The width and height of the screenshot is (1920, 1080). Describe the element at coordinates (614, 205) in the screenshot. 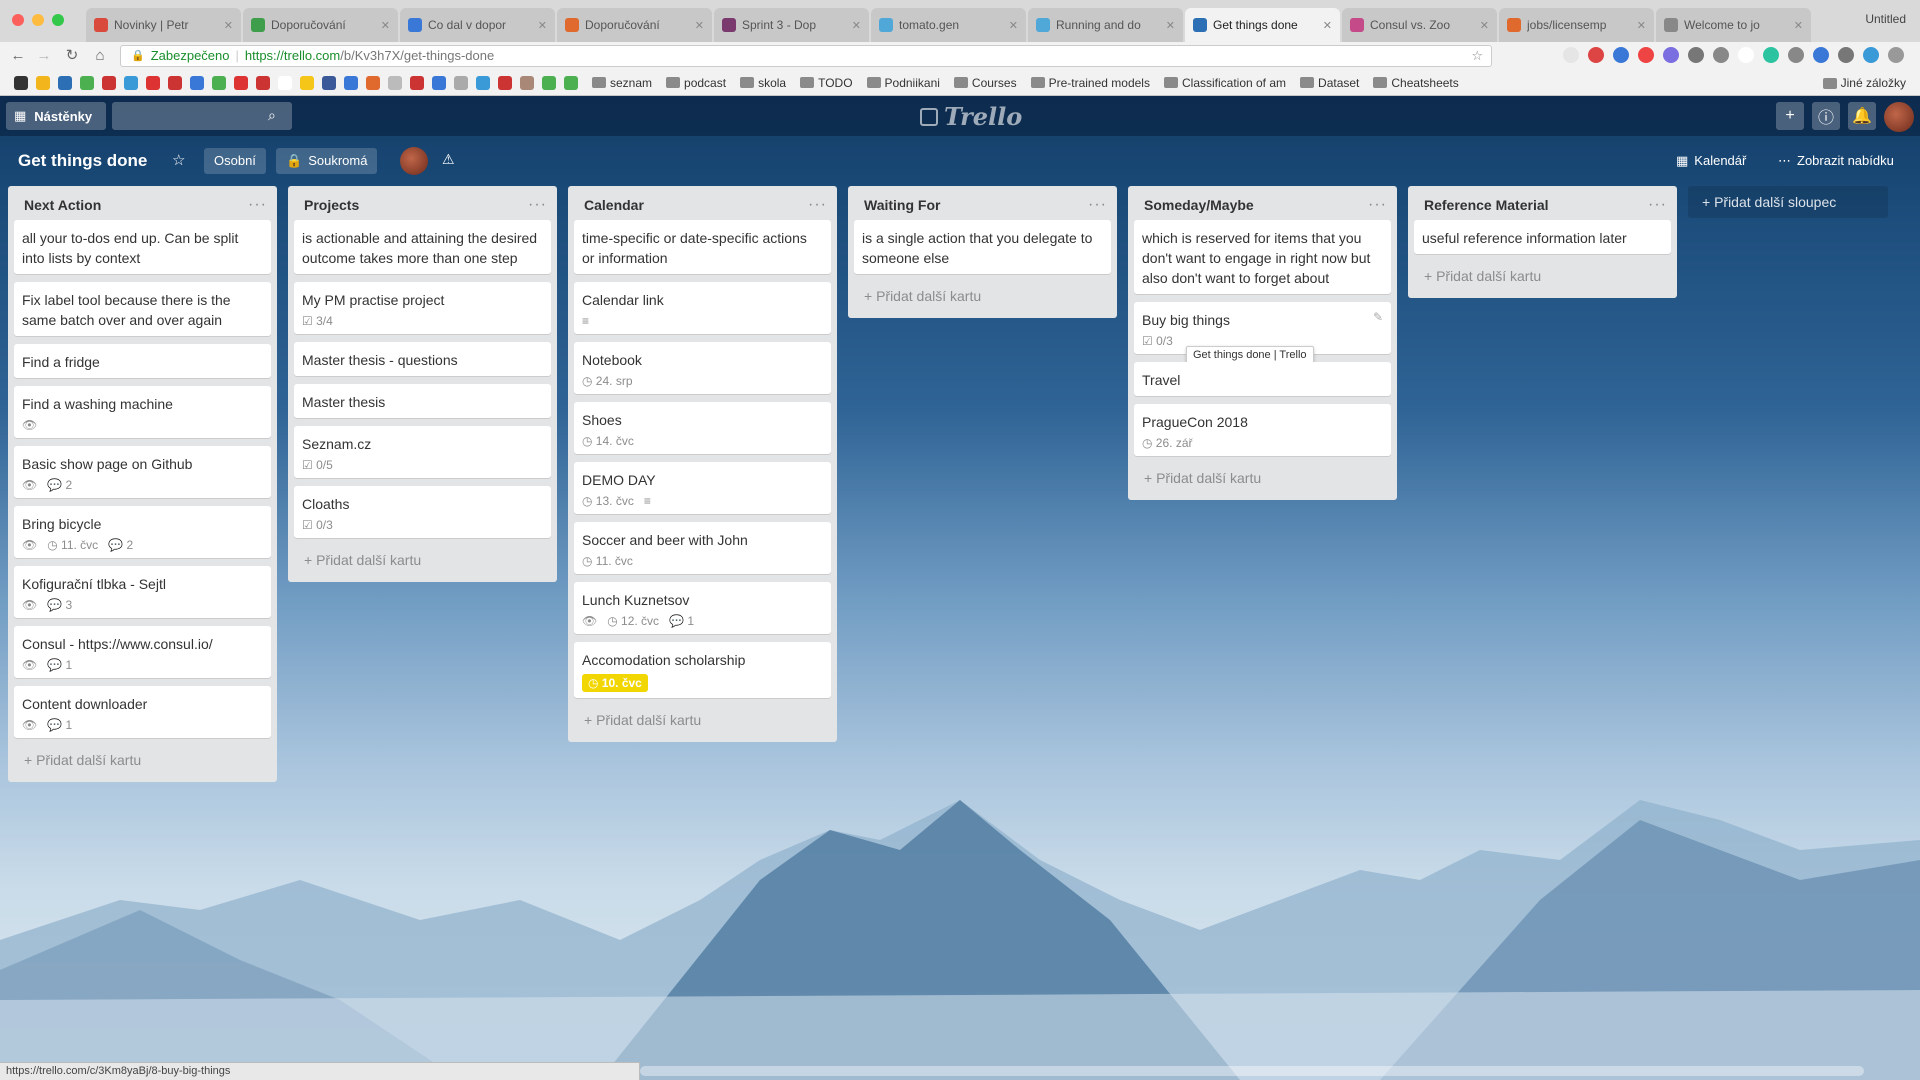

I see `list-title: Calendar` at that location.